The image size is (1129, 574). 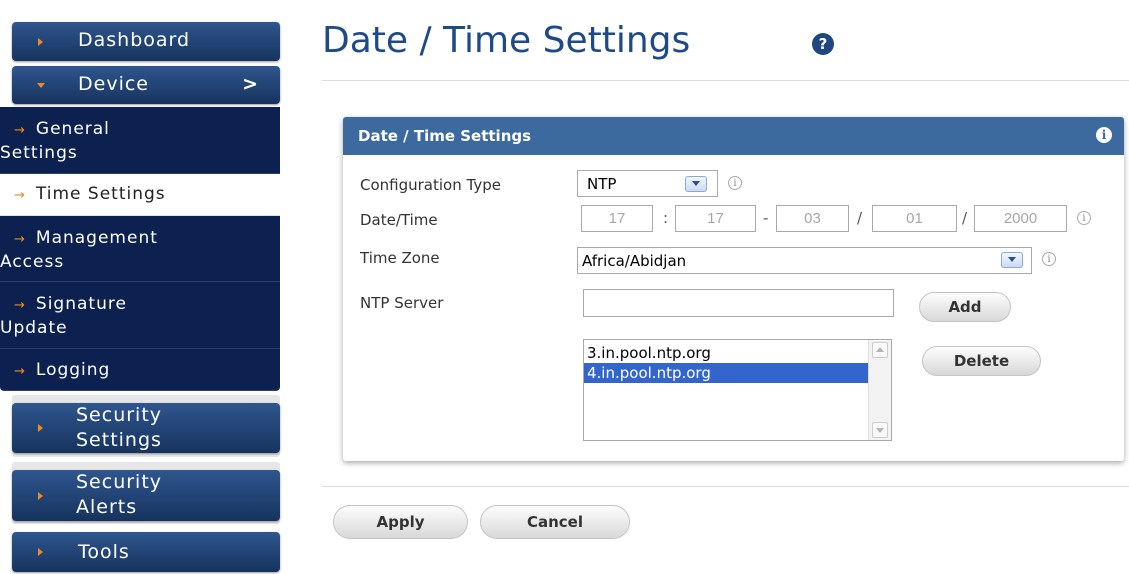 What do you see at coordinates (812, 218) in the screenshot?
I see `month-input` at bounding box center [812, 218].